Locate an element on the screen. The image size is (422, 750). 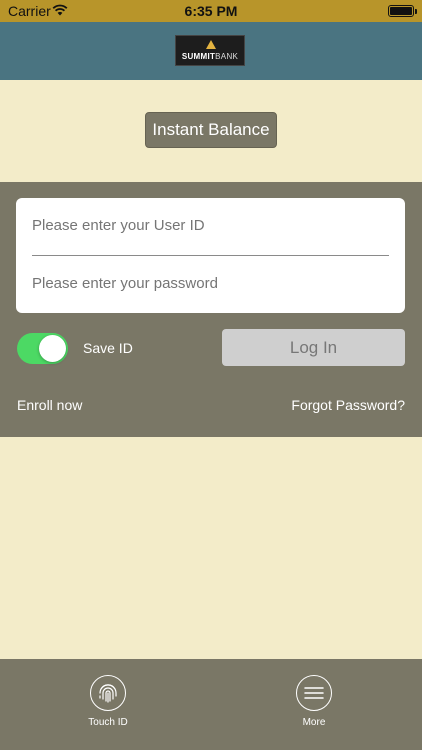
battery-icon is located at coordinates (401, 11).